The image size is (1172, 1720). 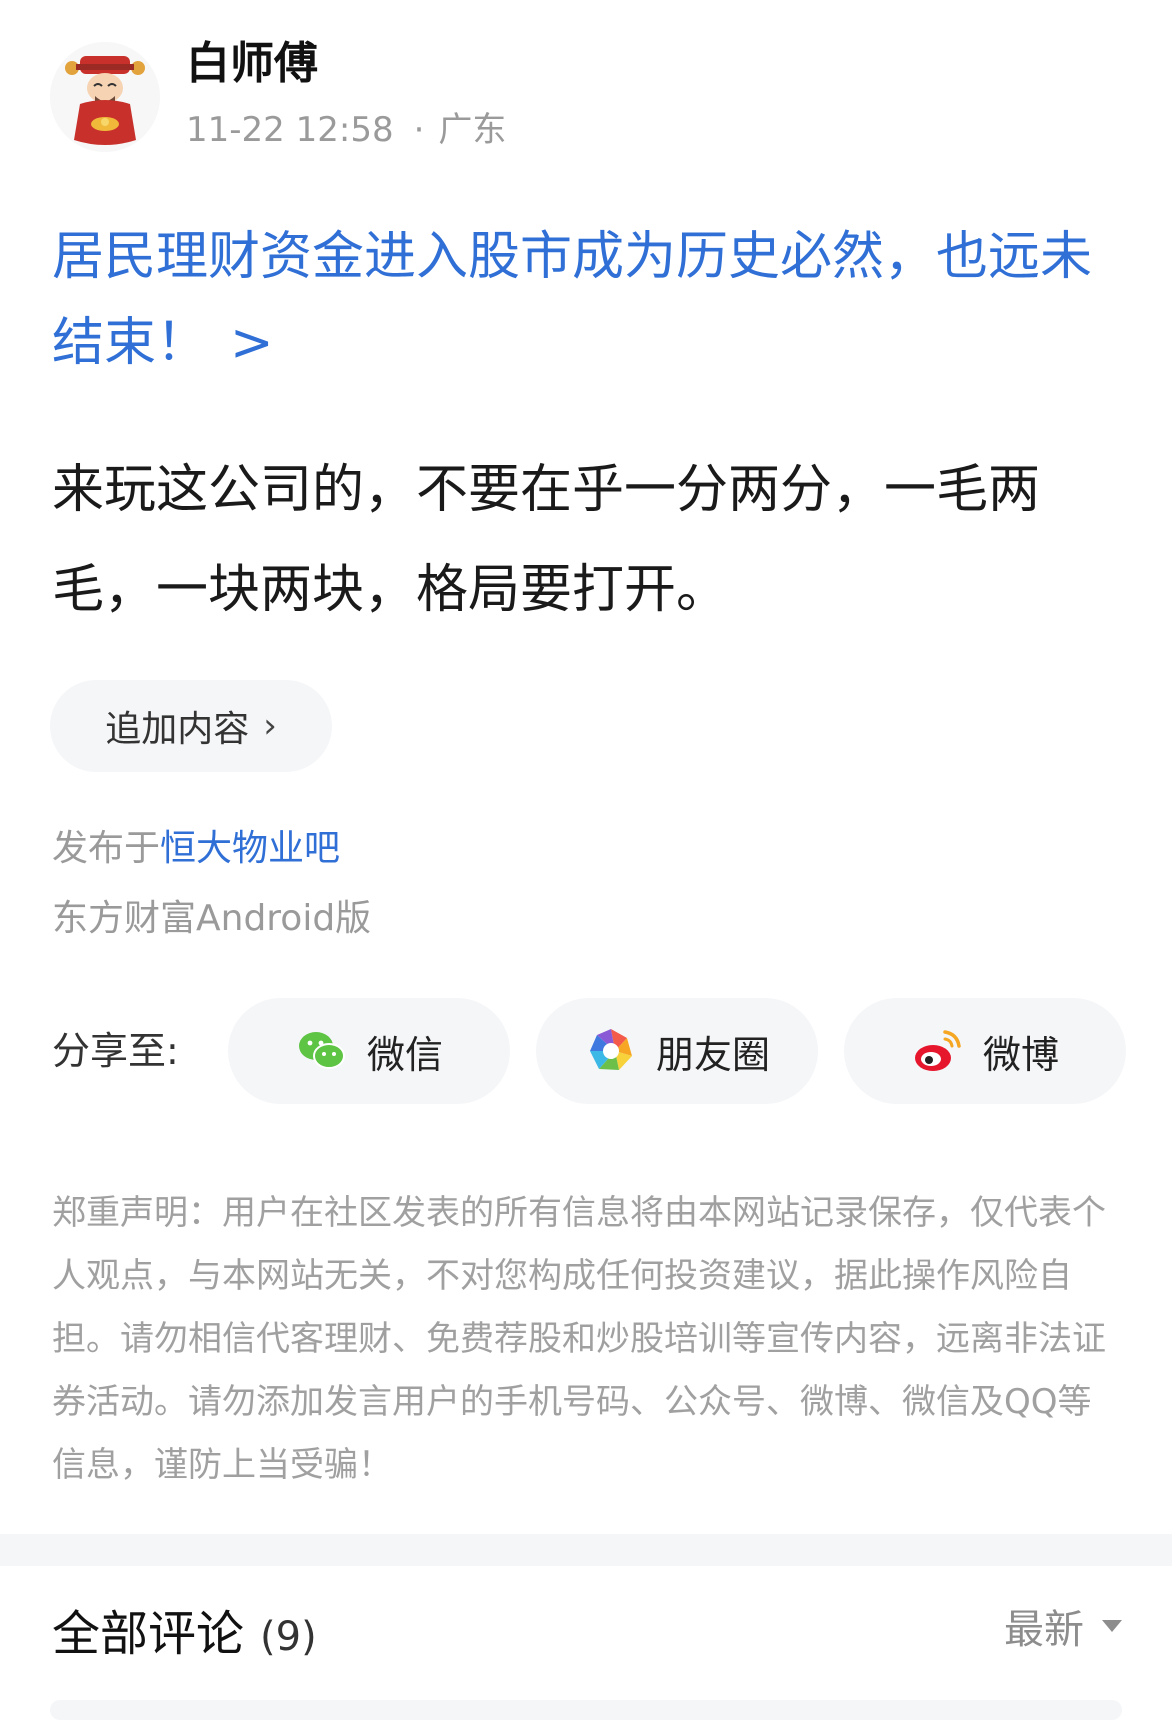 I want to click on share-wechat-button: 微信, so click(x=369, y=1051).